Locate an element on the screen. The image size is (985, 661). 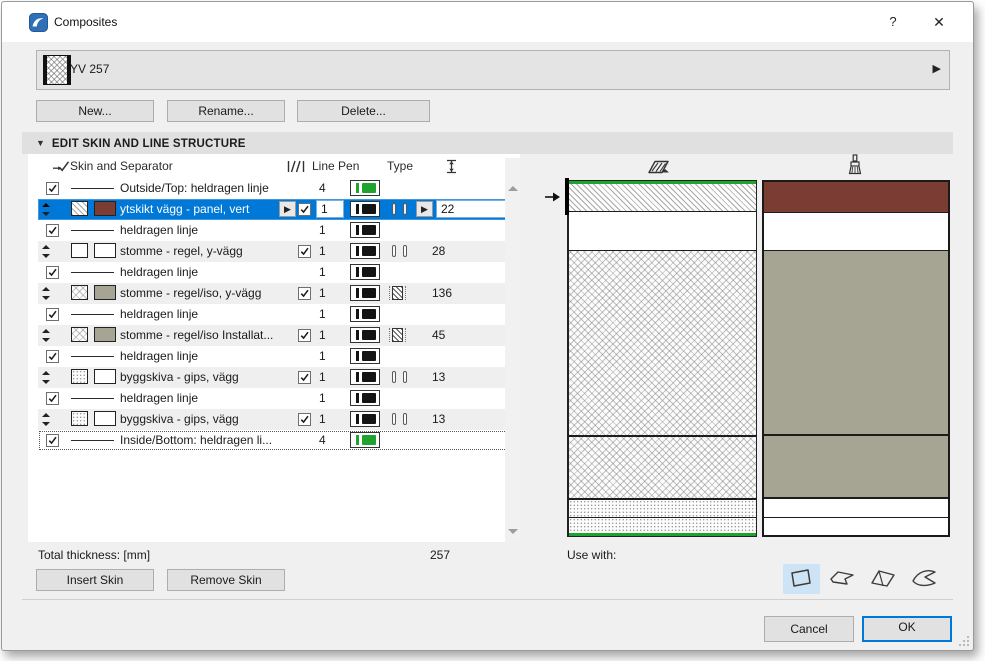
use-with-wall-button is located at coordinates (801, 579).